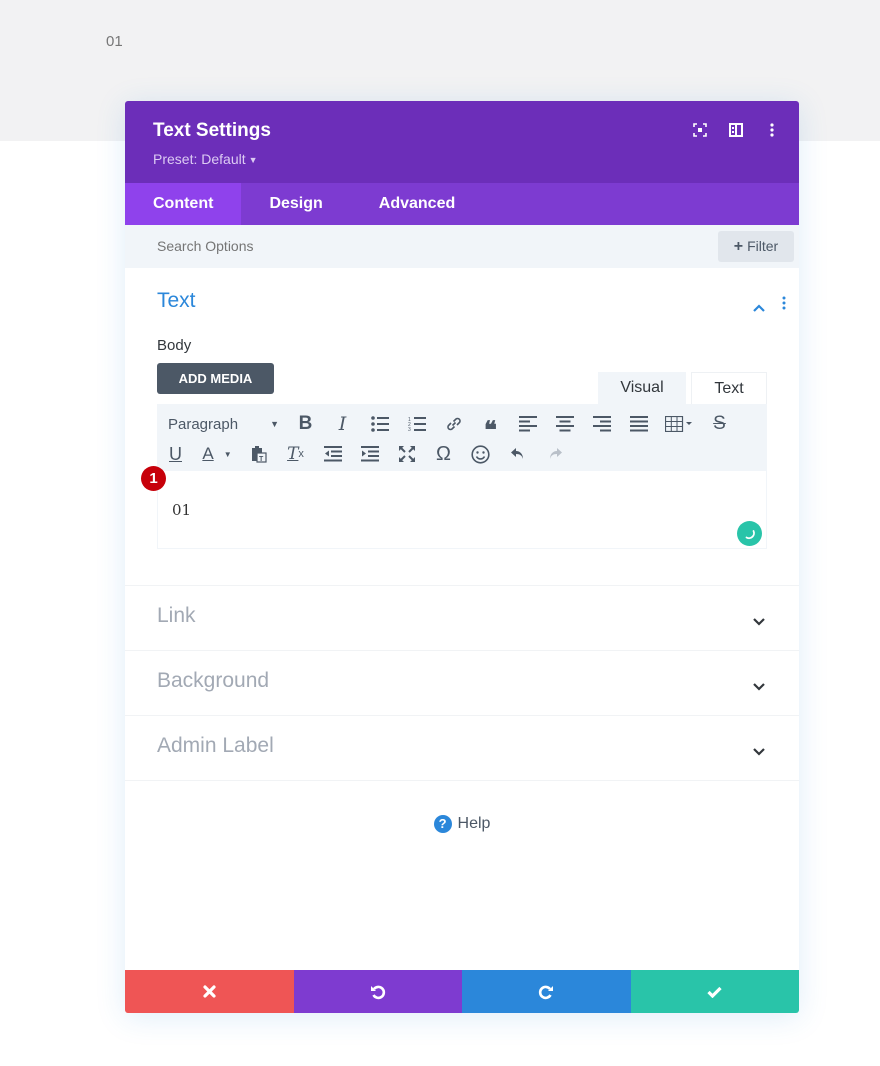 The height and width of the screenshot is (1066, 880). Describe the element at coordinates (462, 510) in the screenshot. I see `editor-content-area: 01` at that location.